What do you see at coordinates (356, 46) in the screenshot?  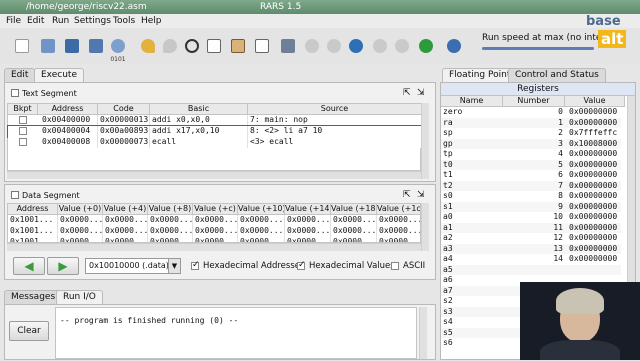 I see `backstep-button` at bounding box center [356, 46].